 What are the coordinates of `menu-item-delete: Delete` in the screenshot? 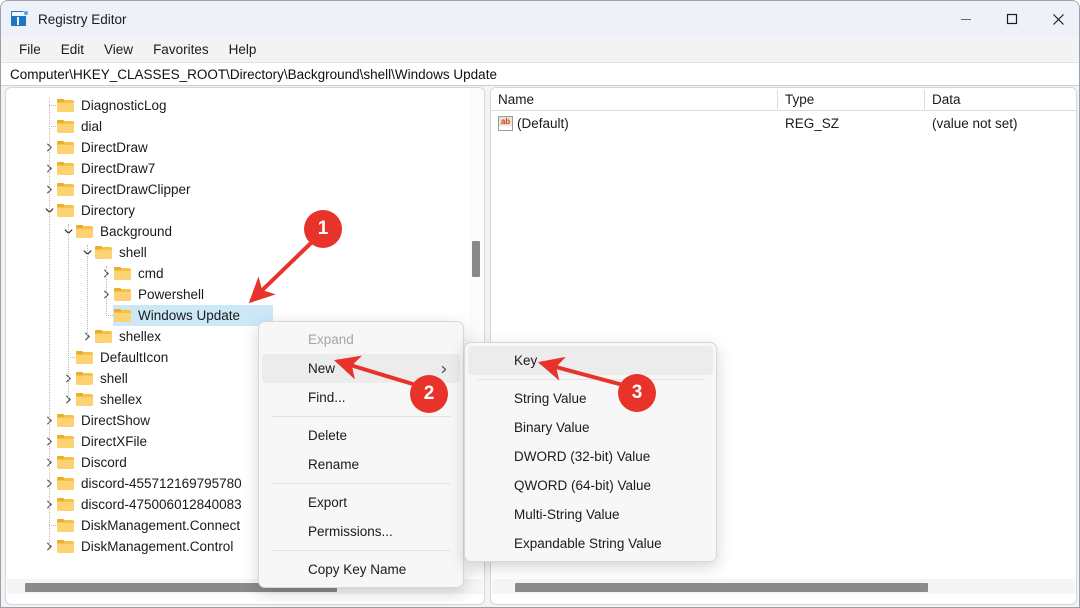 It's located at (361, 435).